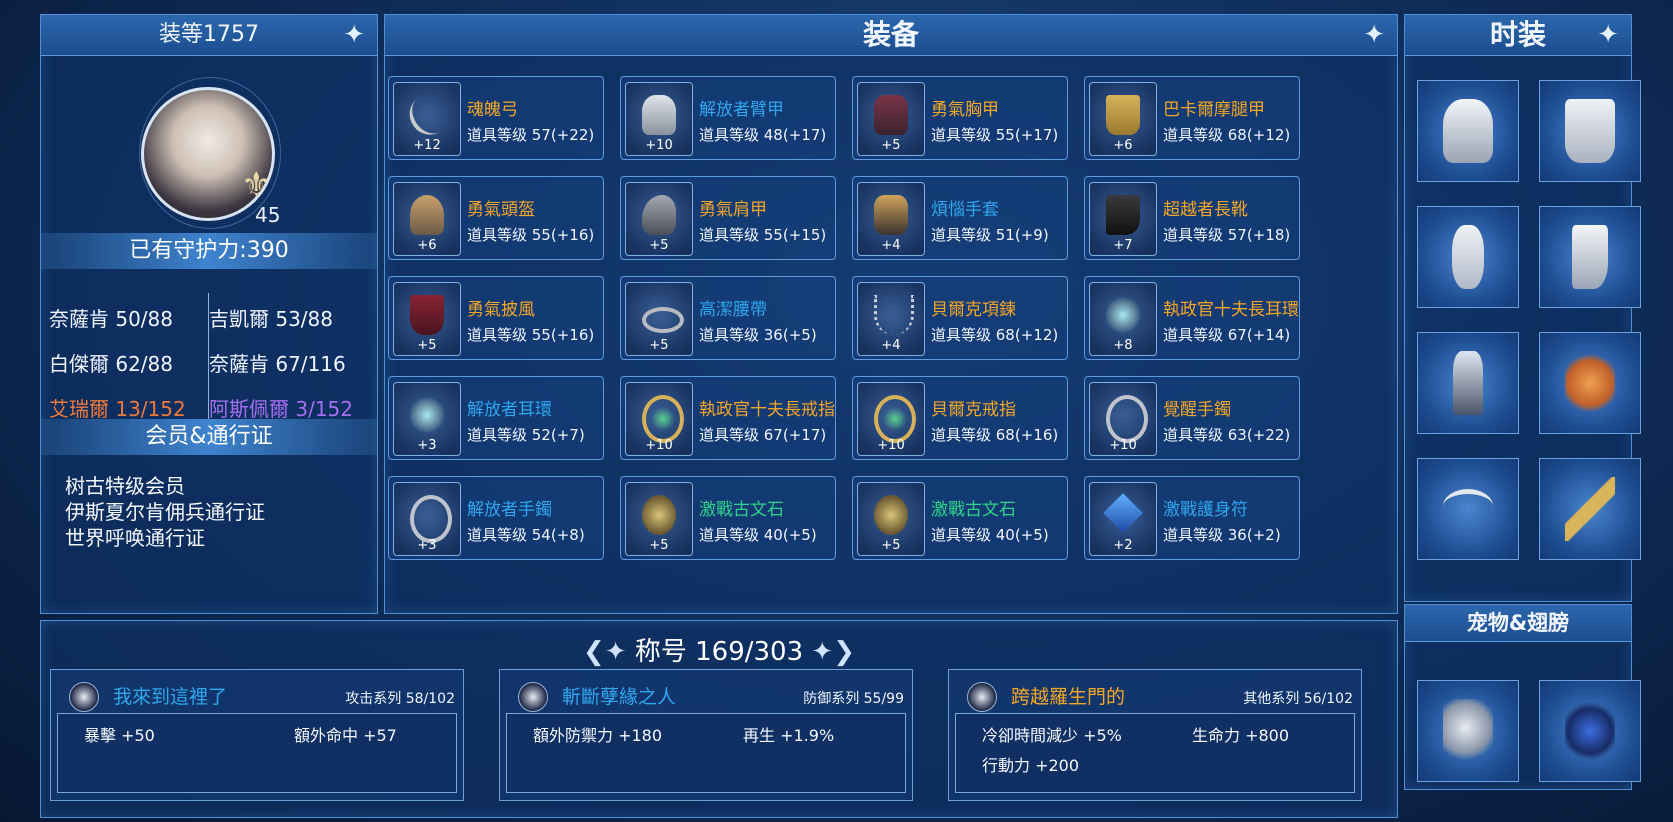 Image resolution: width=1673 pixels, height=822 pixels. I want to click on item-name: 魂魄弓, so click(492, 110).